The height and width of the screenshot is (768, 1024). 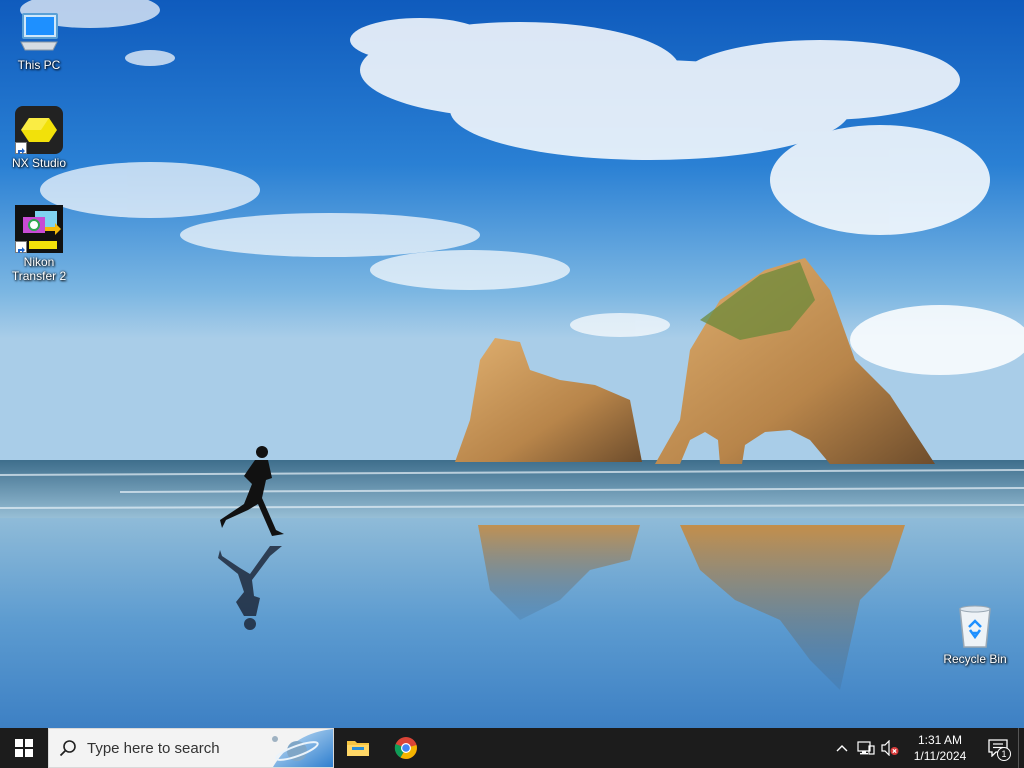 I want to click on folder-icon, so click(x=358, y=748).